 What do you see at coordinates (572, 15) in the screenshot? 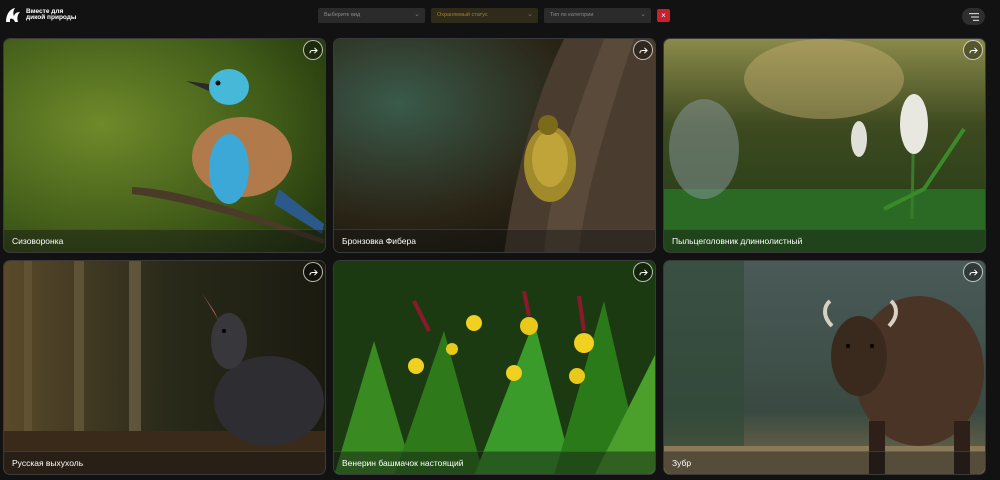
I see `category-select-value: Тип по категории` at bounding box center [572, 15].